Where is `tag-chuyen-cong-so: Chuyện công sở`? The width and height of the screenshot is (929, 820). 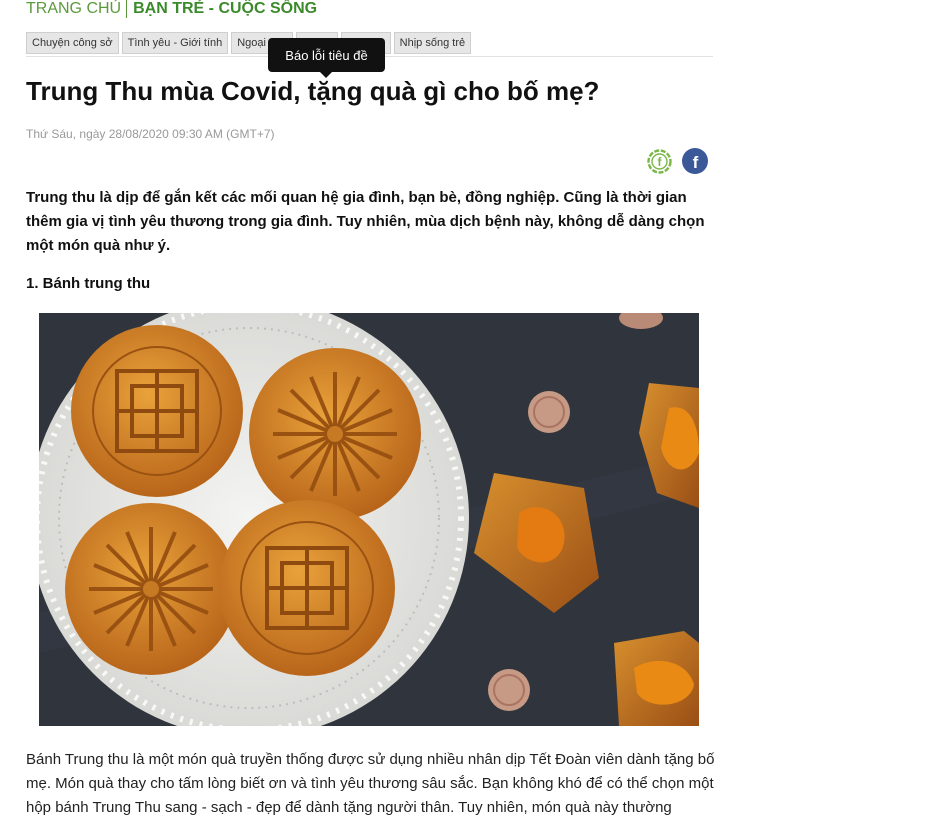 tag-chuyen-cong-so: Chuyện công sở is located at coordinates (72, 43).